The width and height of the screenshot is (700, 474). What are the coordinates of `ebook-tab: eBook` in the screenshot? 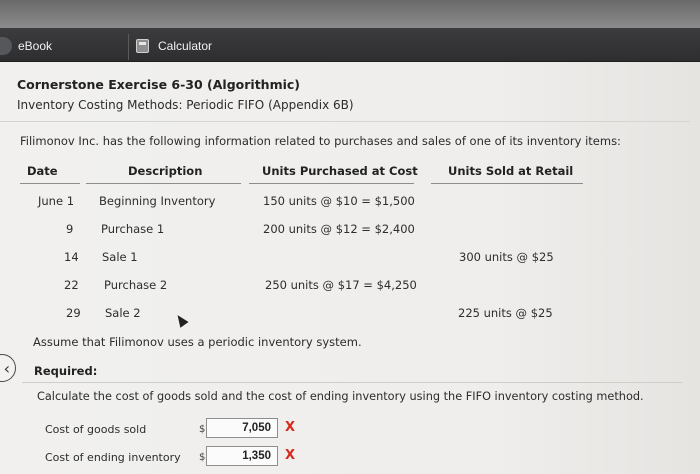 It's located at (65, 46).